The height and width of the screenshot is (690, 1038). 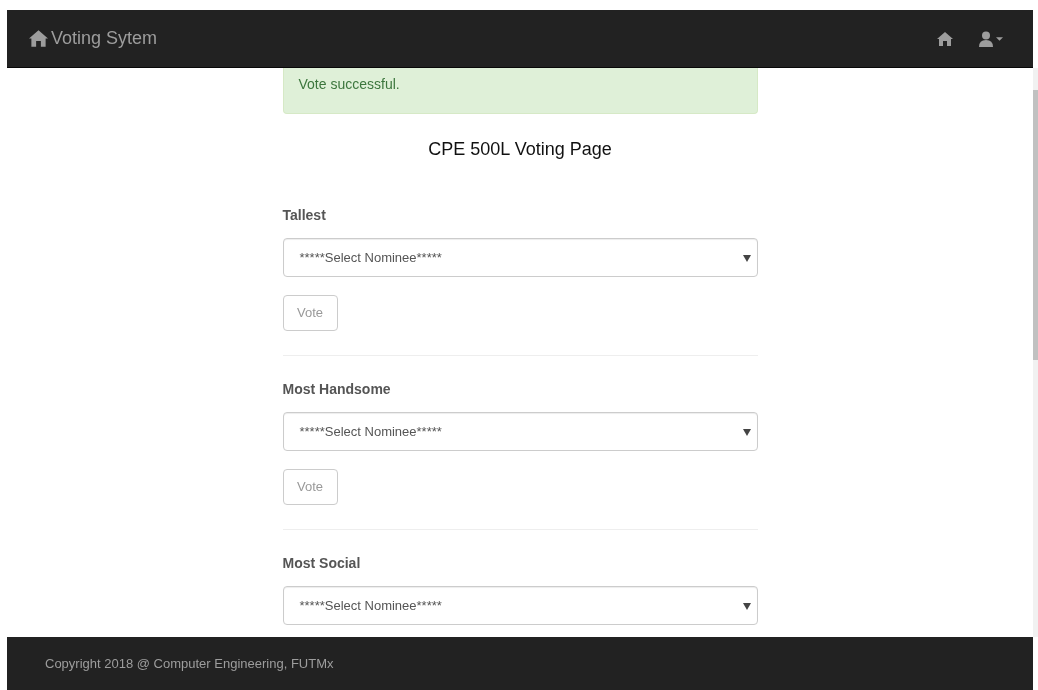 I want to click on success-alert: Vote successful., so click(x=520, y=91).